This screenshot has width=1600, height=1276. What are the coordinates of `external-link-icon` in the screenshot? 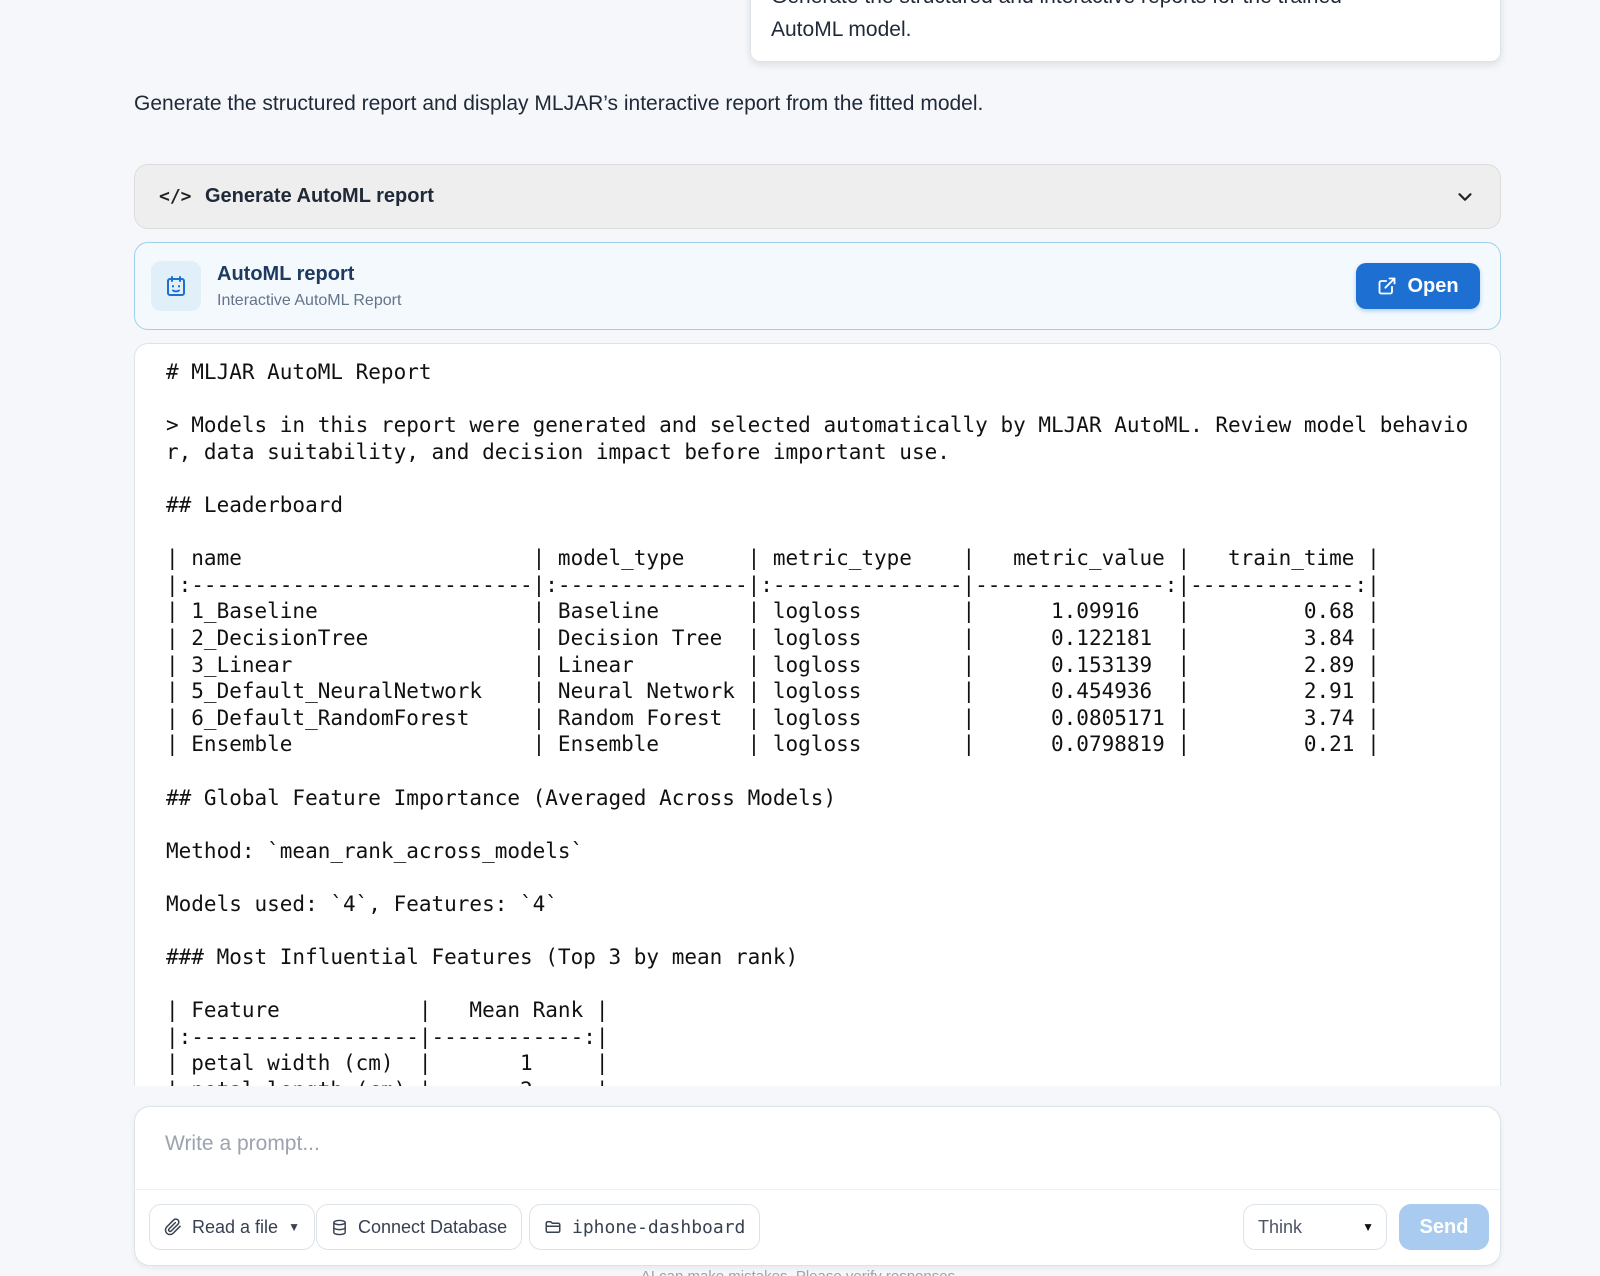 It's located at (1387, 286).